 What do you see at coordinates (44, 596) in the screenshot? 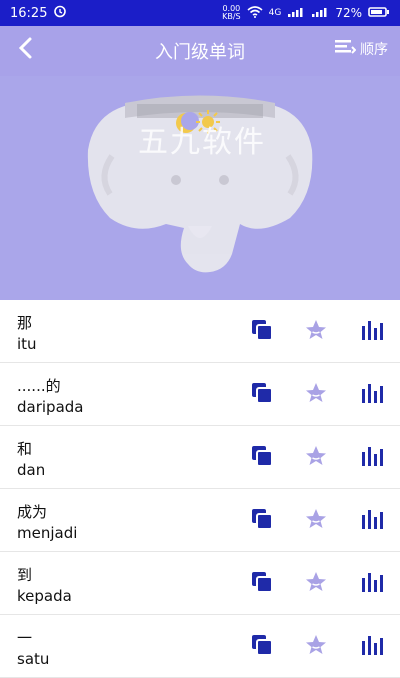
I see `word-malay: kepada` at bounding box center [44, 596].